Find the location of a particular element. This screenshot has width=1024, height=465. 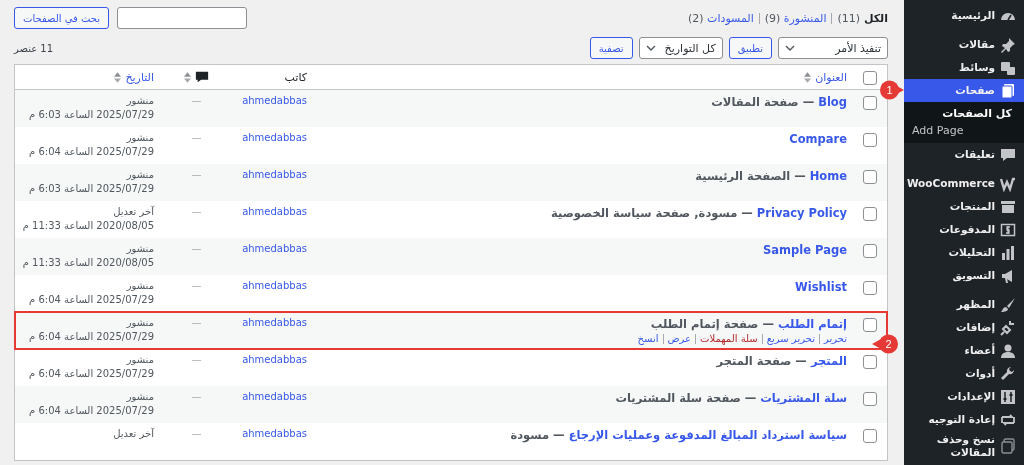

dropdown: كل التواريخ is located at coordinates (680, 48).